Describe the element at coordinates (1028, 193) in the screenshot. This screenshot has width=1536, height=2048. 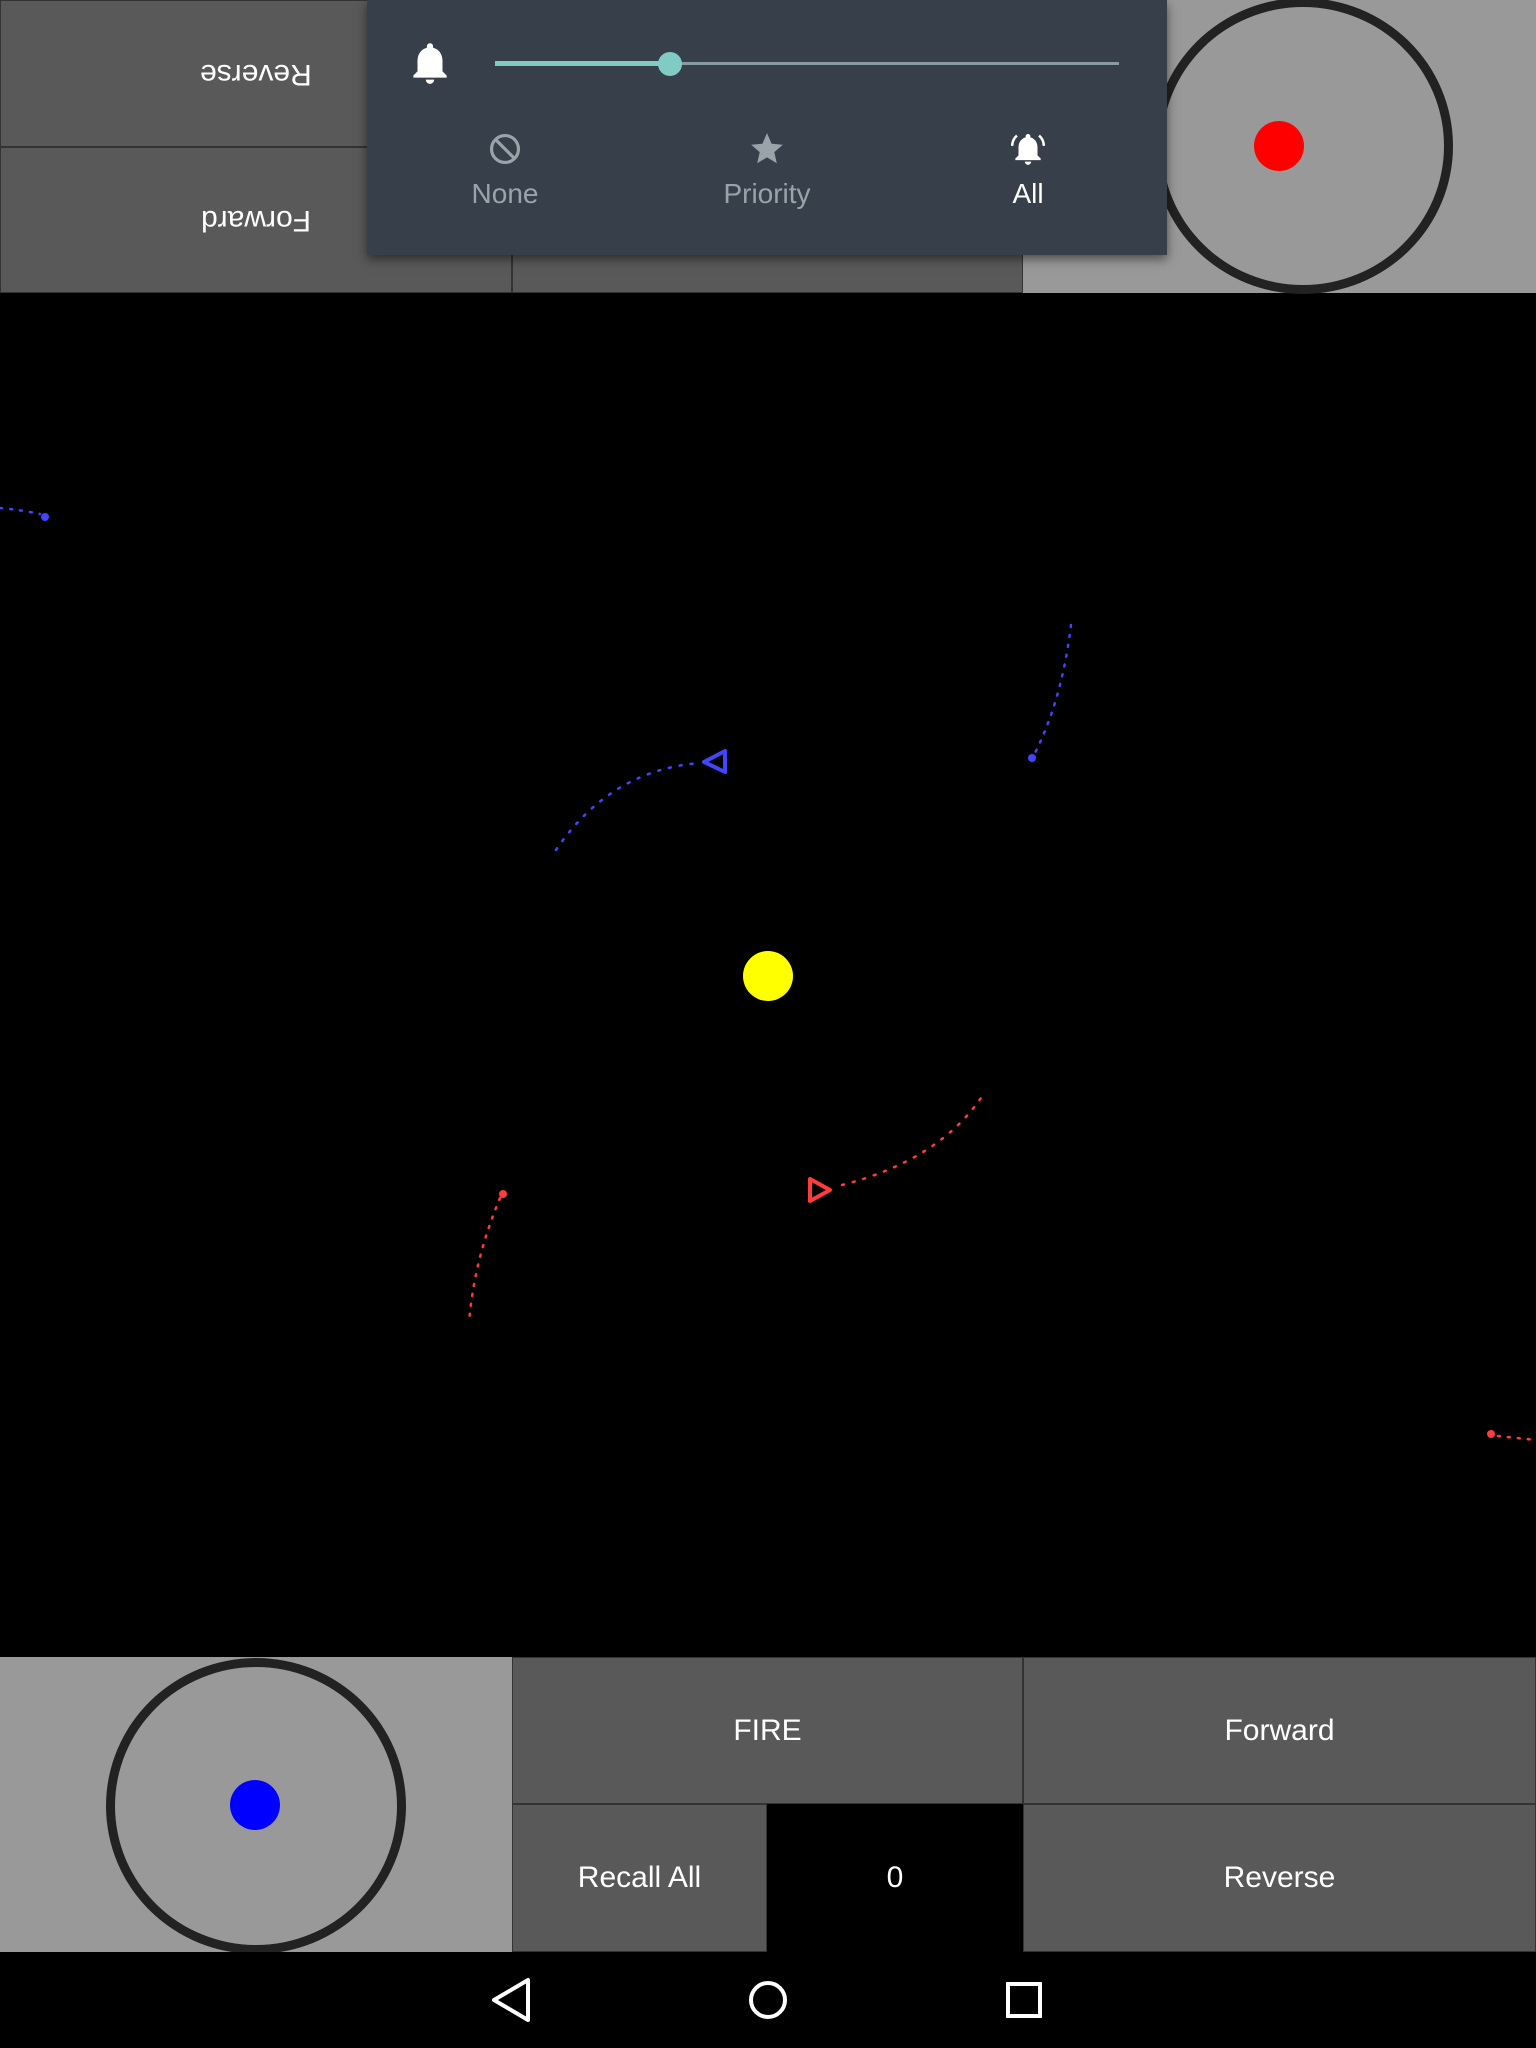
I see `mode-all-label: All` at that location.